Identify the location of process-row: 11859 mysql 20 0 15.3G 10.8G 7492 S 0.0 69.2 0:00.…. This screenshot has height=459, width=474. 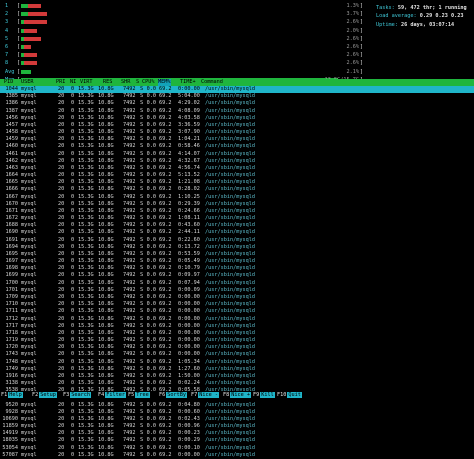
(237, 426).